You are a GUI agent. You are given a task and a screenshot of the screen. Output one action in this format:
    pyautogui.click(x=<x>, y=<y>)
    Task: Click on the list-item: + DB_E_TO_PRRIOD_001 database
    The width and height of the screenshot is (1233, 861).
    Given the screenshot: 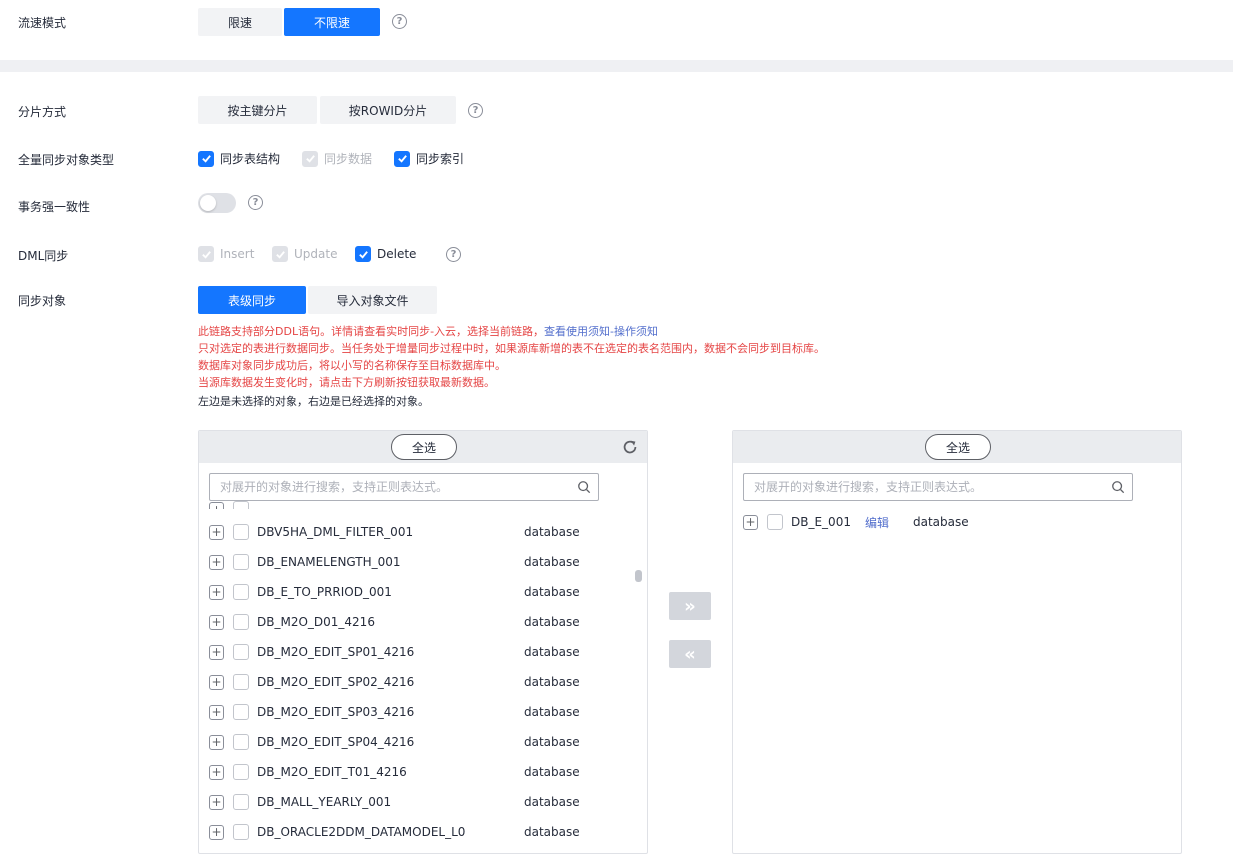 What is the action you would take?
    pyautogui.click(x=394, y=592)
    